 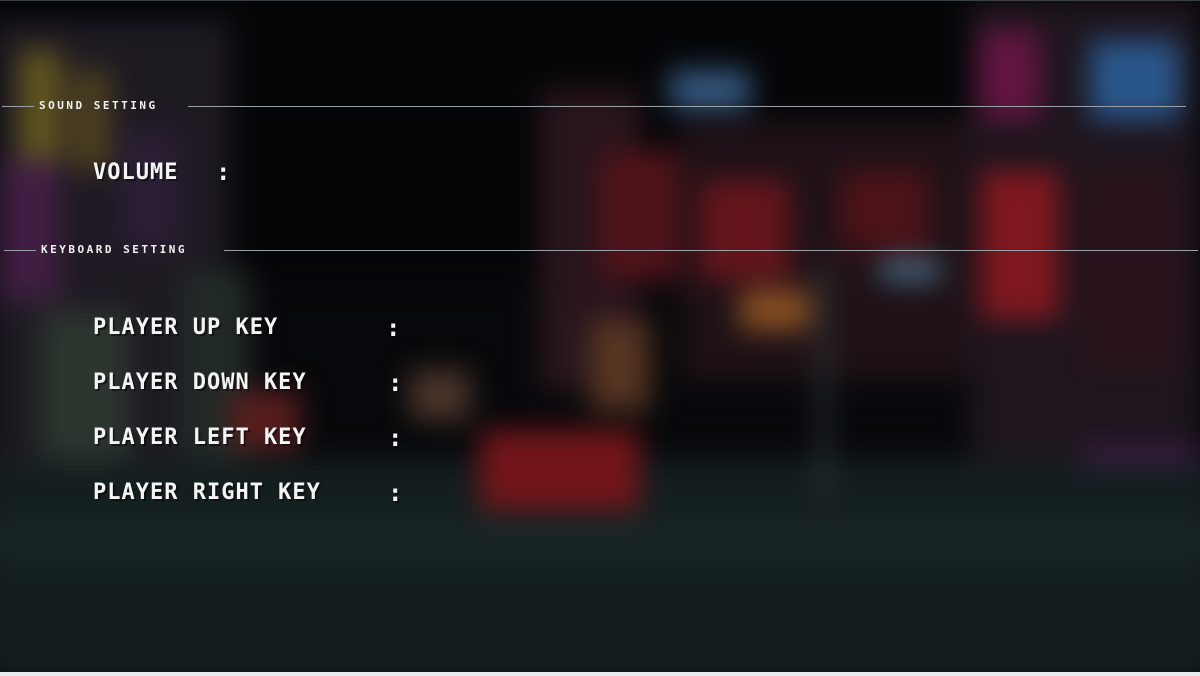 I want to click on player-right-key-label: PLAYER RIGHT KEY, so click(x=207, y=492).